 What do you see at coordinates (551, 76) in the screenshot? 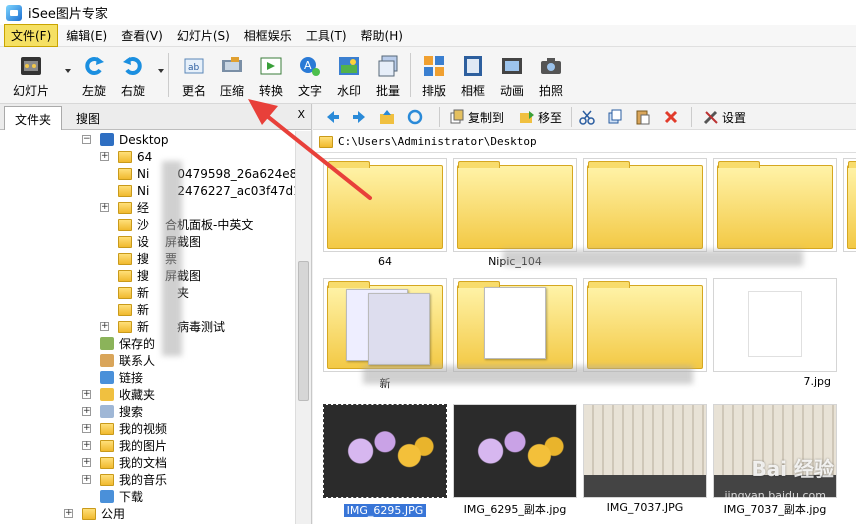
I see `capture-button: 拍照` at bounding box center [551, 76].